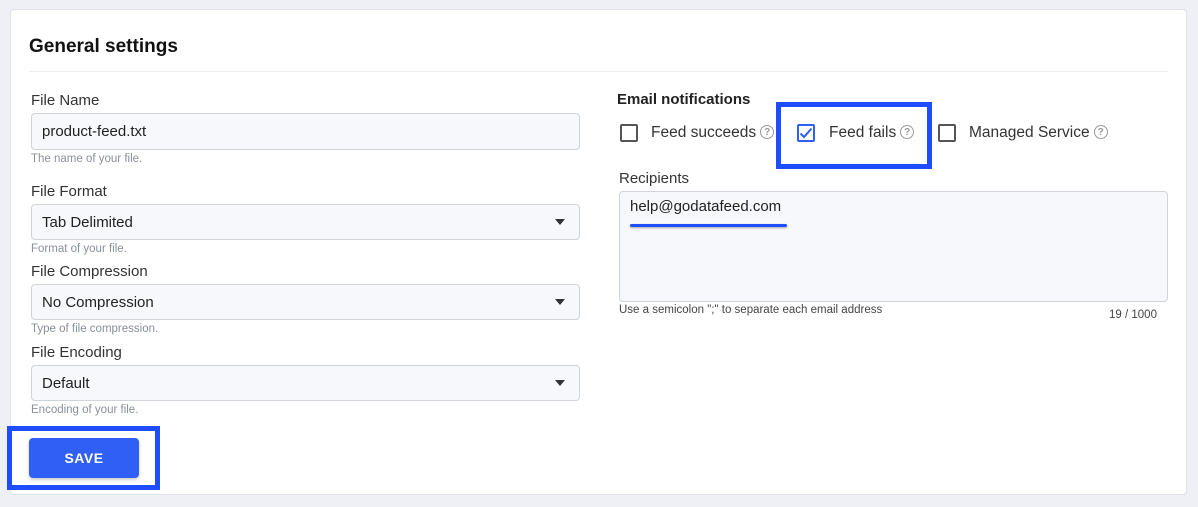  What do you see at coordinates (854, 135) in the screenshot?
I see `highlight-box-feed-fails` at bounding box center [854, 135].